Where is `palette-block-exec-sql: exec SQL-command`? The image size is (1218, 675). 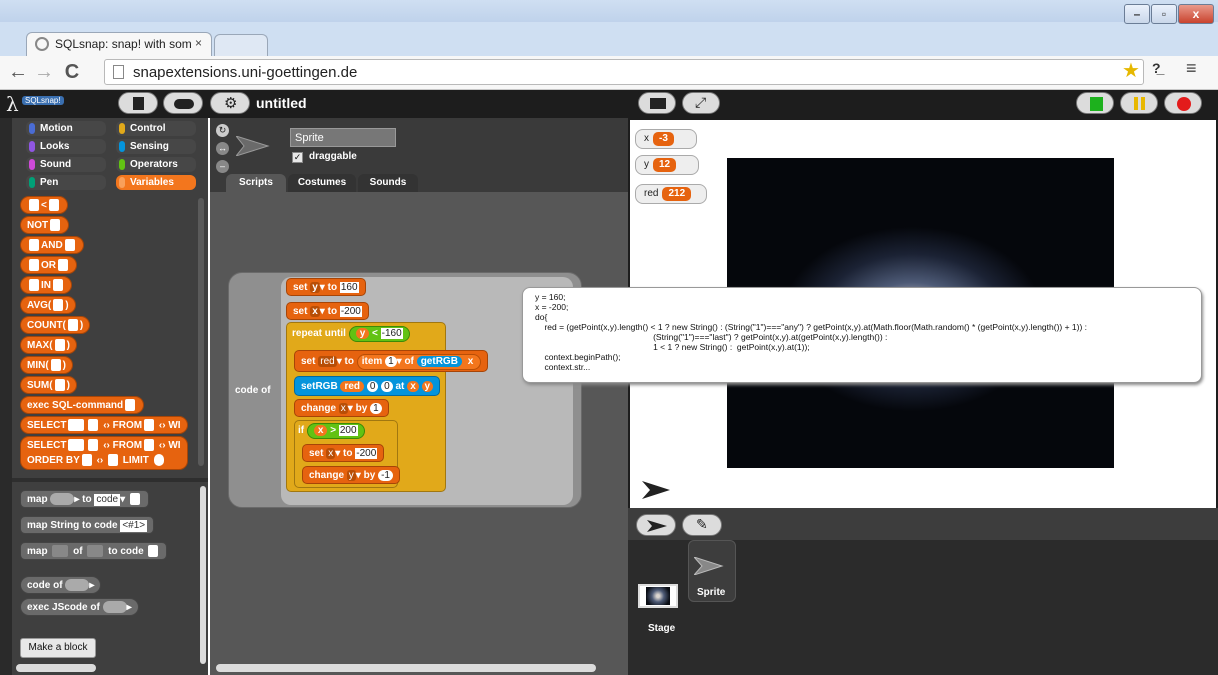 palette-block-exec-sql: exec SQL-command is located at coordinates (82, 405).